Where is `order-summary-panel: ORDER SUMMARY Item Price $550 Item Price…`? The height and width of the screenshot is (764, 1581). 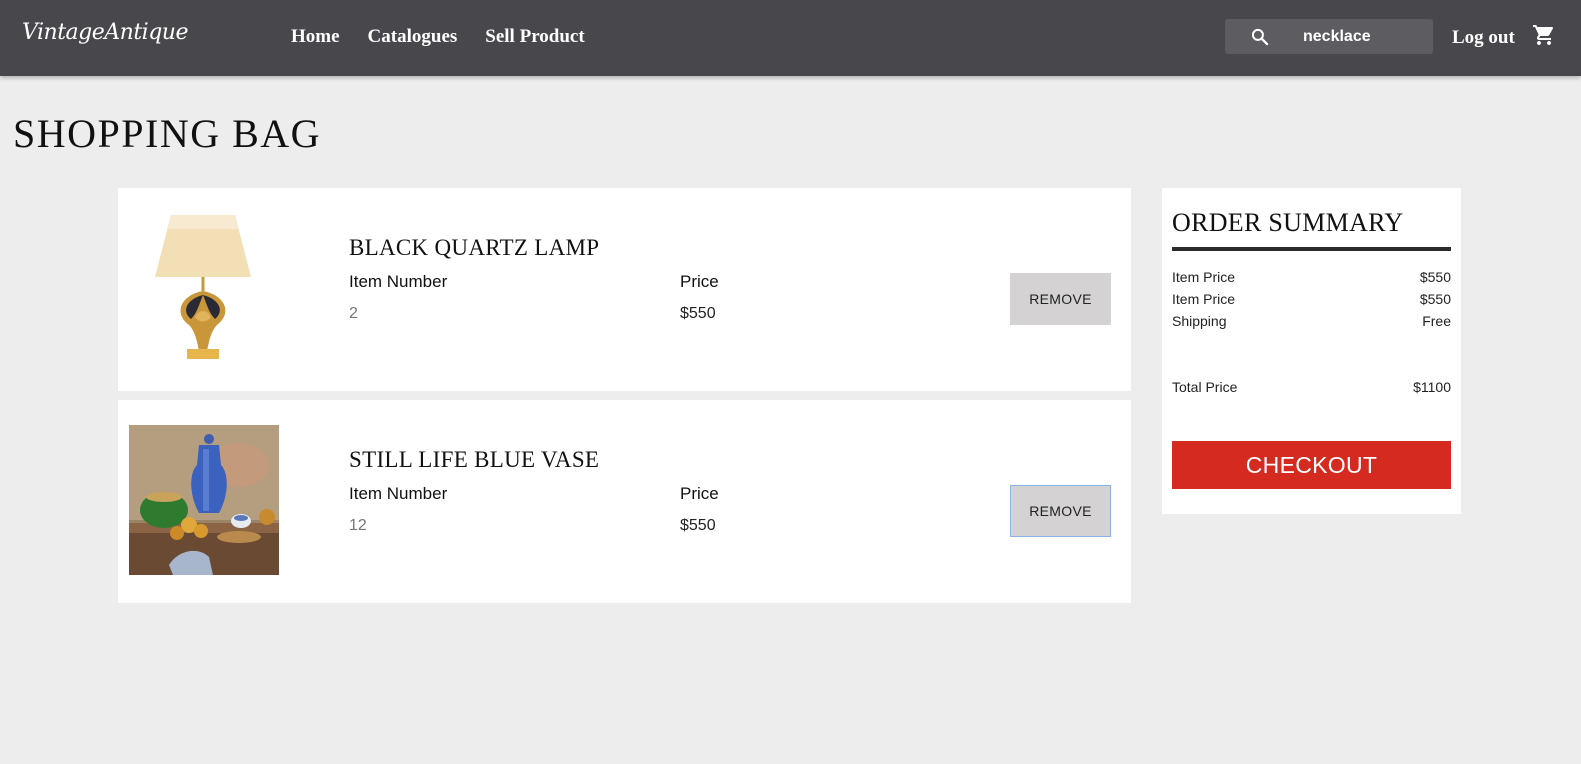
order-summary-panel: ORDER SUMMARY Item Price $550 Item Price… is located at coordinates (1311, 351).